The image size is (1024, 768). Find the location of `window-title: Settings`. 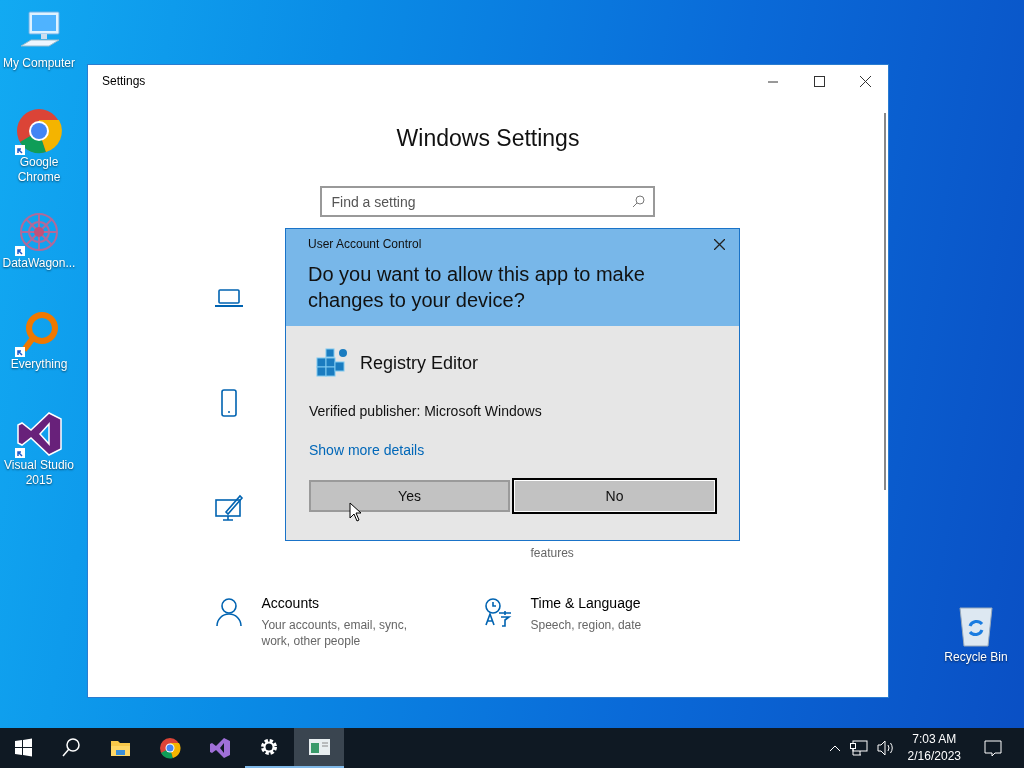

window-title: Settings is located at coordinates (123, 81).